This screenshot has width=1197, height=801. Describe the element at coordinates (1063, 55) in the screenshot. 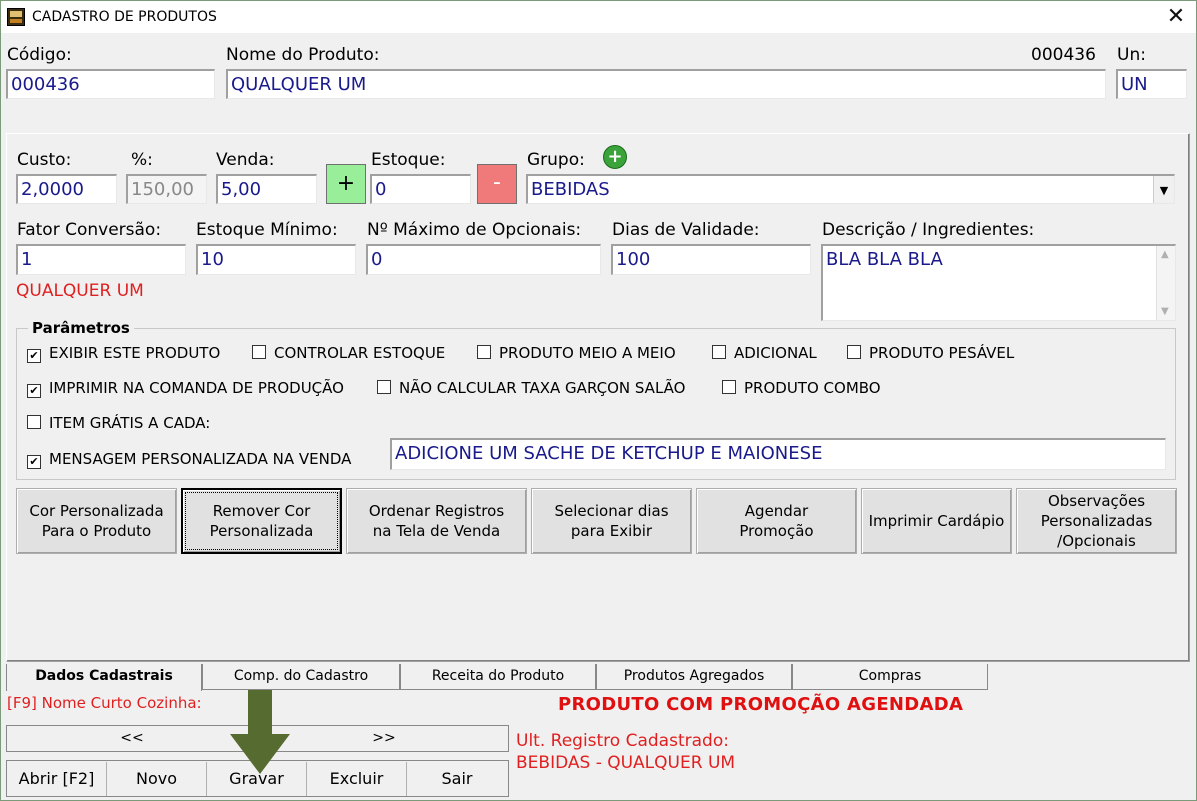

I see `code-display: 000436` at that location.